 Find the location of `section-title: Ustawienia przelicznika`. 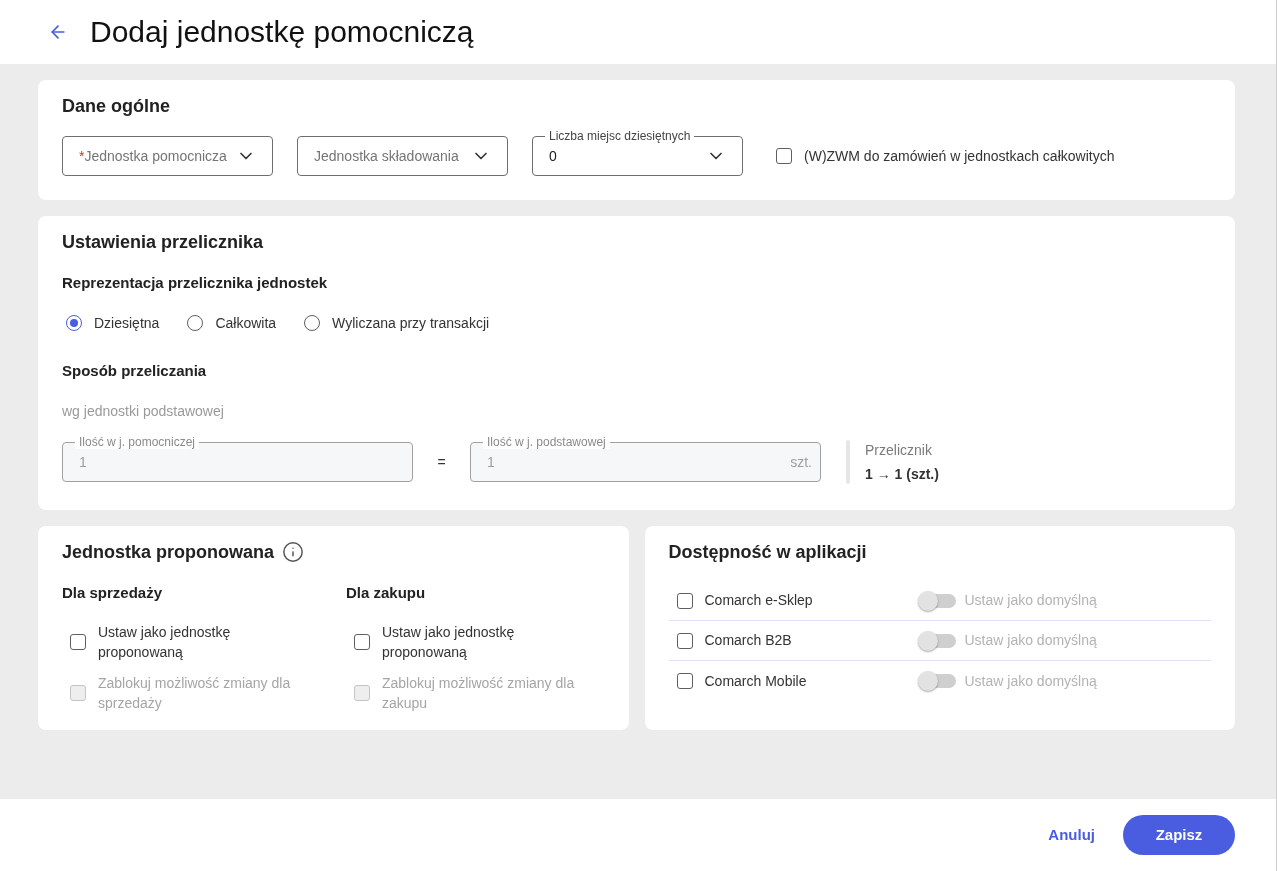

section-title: Ustawienia przelicznika is located at coordinates (163, 242).